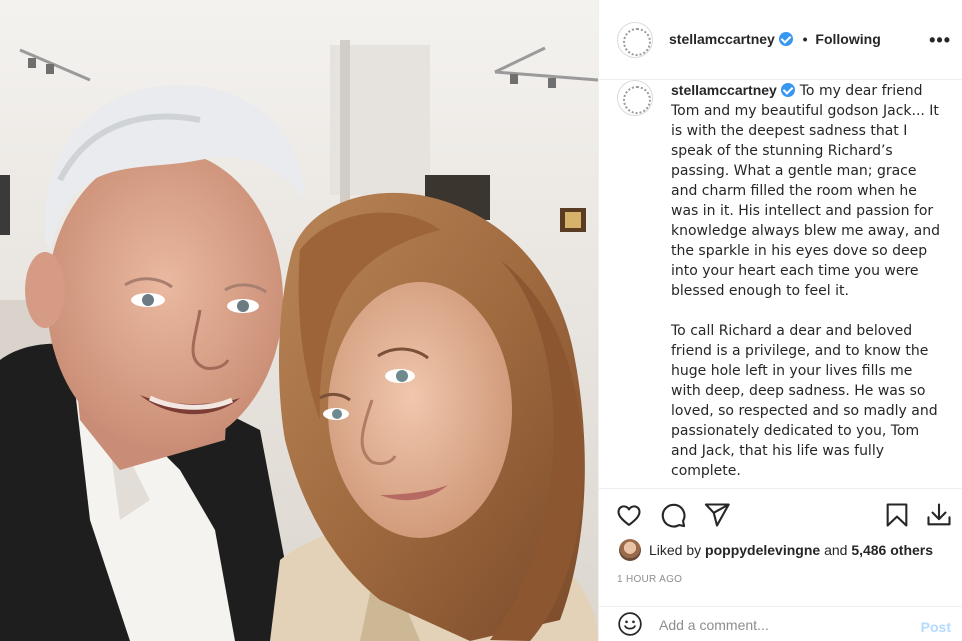  I want to click on following-button: Following, so click(847, 39).